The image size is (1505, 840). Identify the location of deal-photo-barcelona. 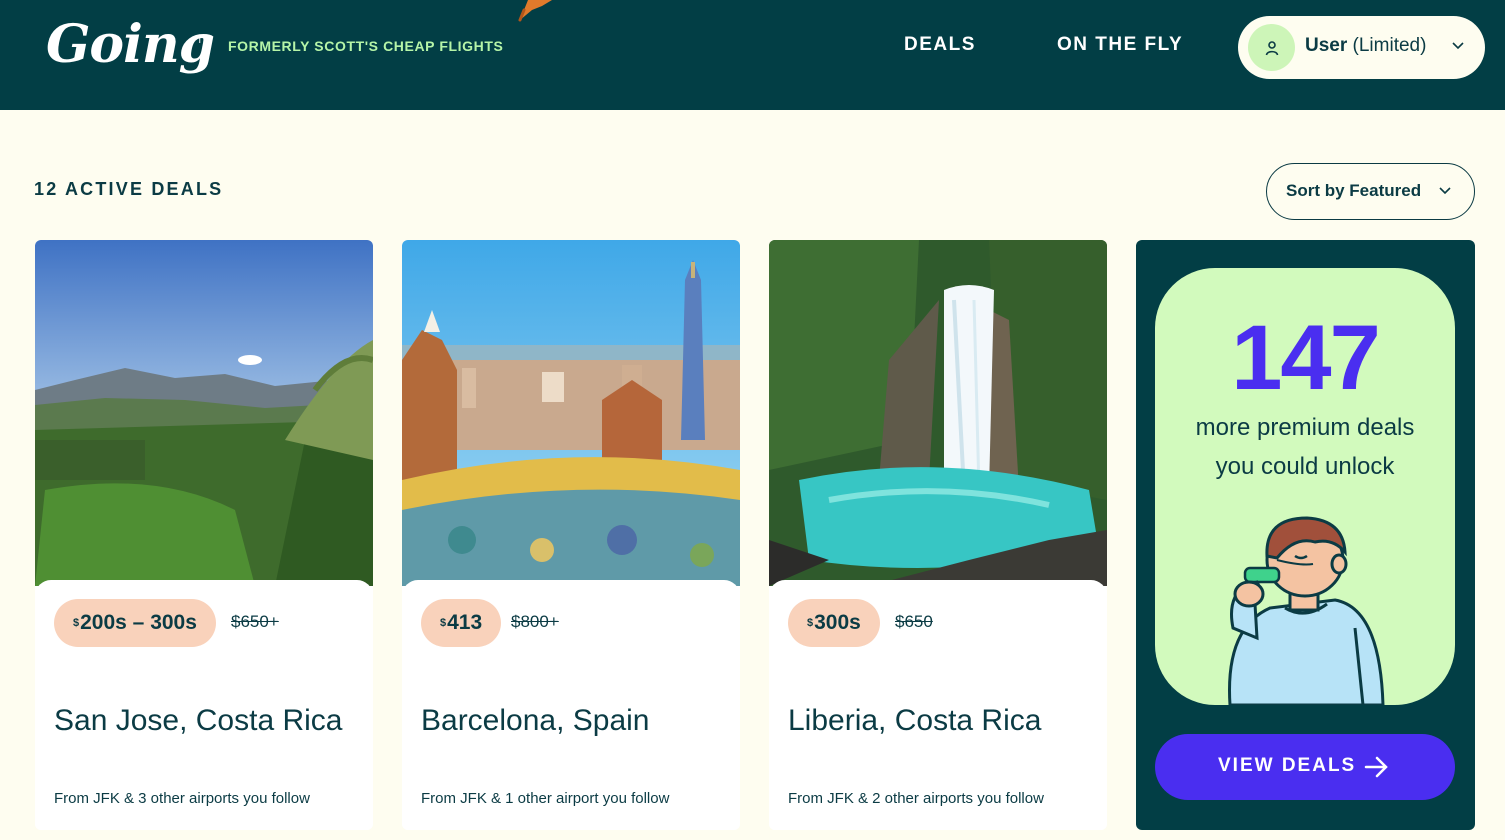
(571, 413).